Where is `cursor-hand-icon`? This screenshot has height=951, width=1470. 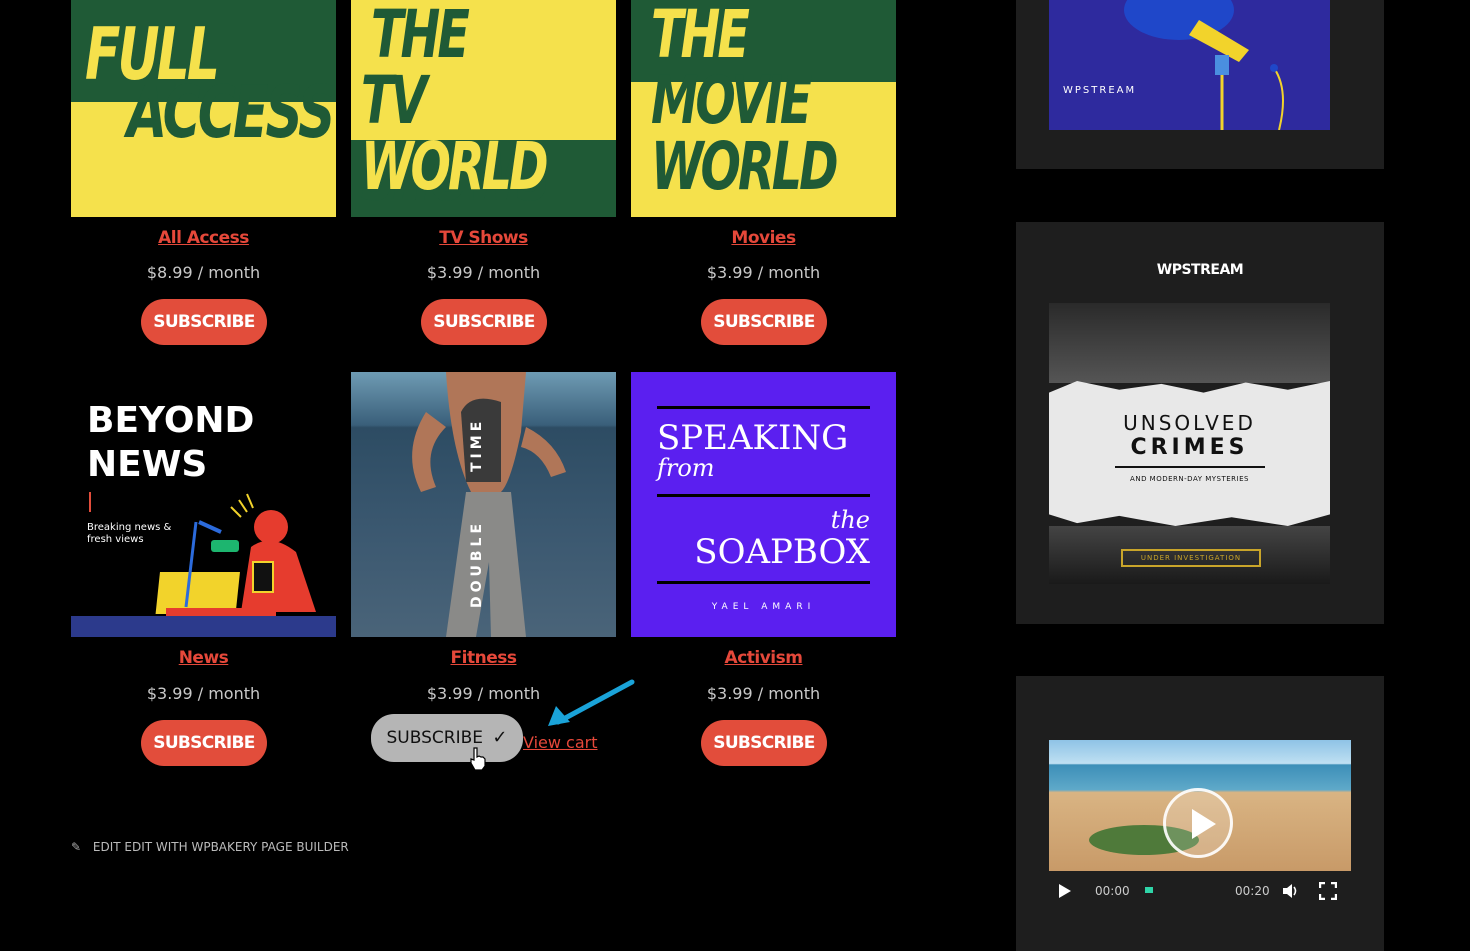
cursor-hand-icon is located at coordinates (478, 759).